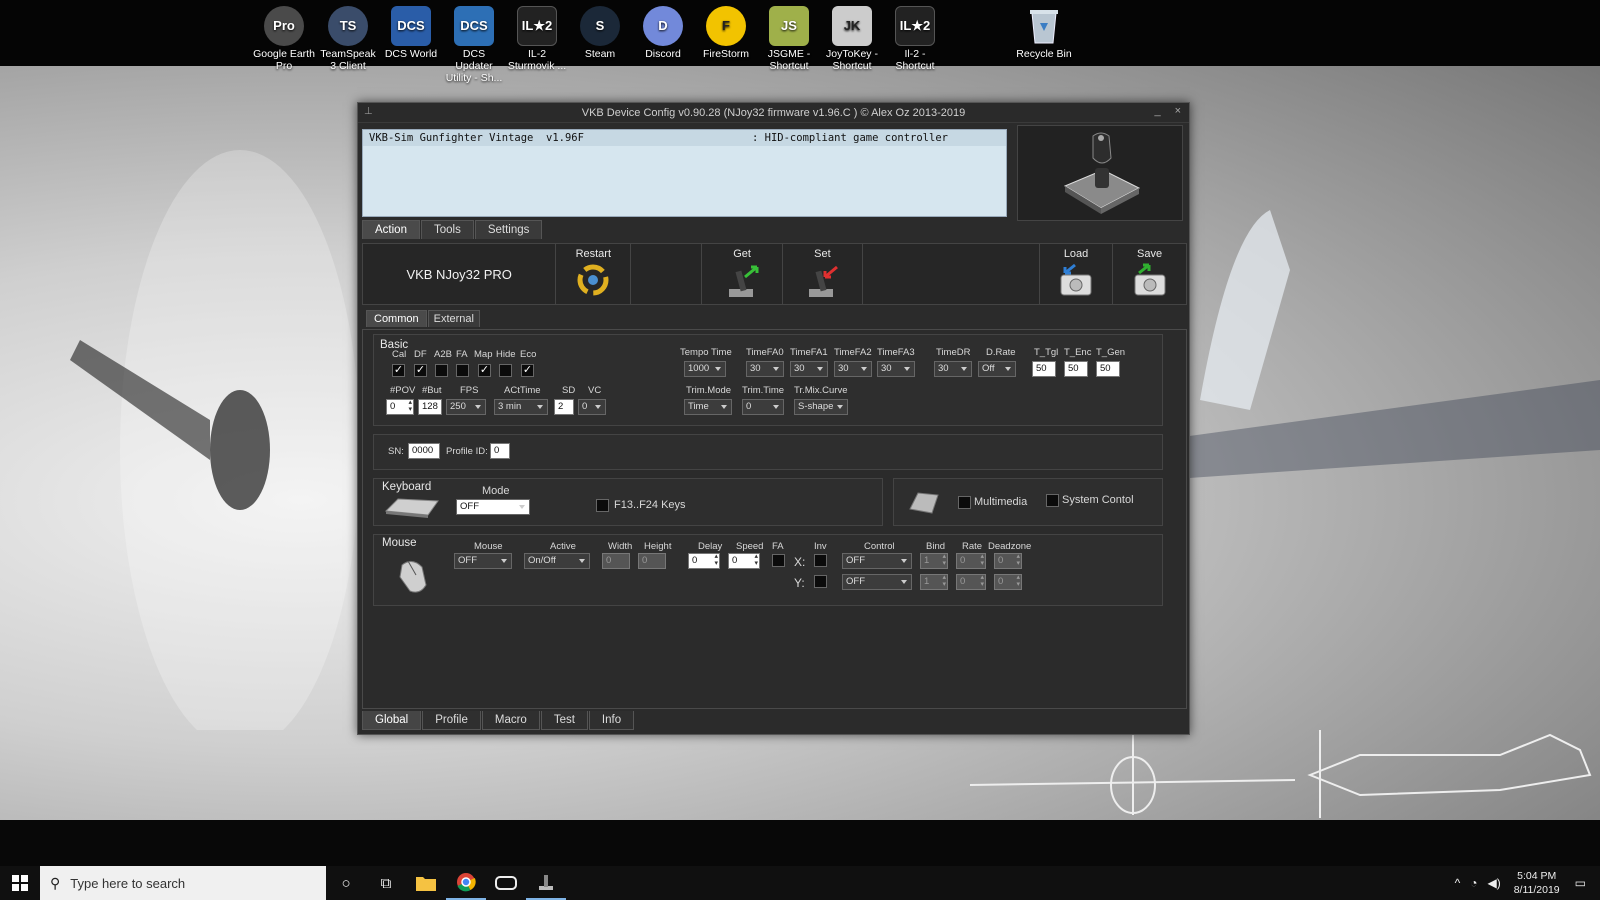  Describe the element at coordinates (493, 507) in the screenshot. I see `keyboard-mode-dropdown: OFF` at that location.